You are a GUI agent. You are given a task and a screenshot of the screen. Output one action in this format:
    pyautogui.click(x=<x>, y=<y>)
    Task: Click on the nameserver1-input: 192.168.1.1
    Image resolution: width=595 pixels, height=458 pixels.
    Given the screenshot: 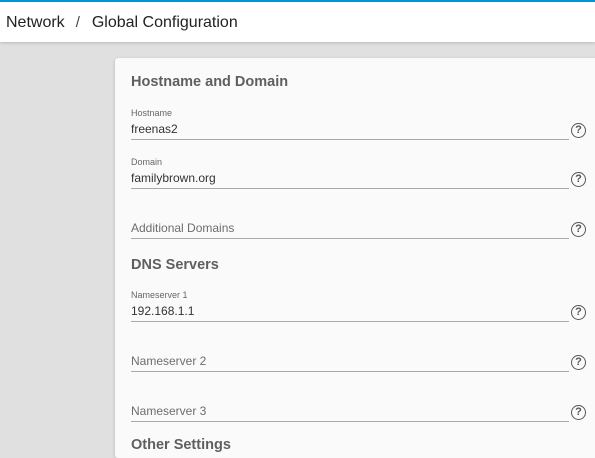 What is the action you would take?
    pyautogui.click(x=162, y=311)
    